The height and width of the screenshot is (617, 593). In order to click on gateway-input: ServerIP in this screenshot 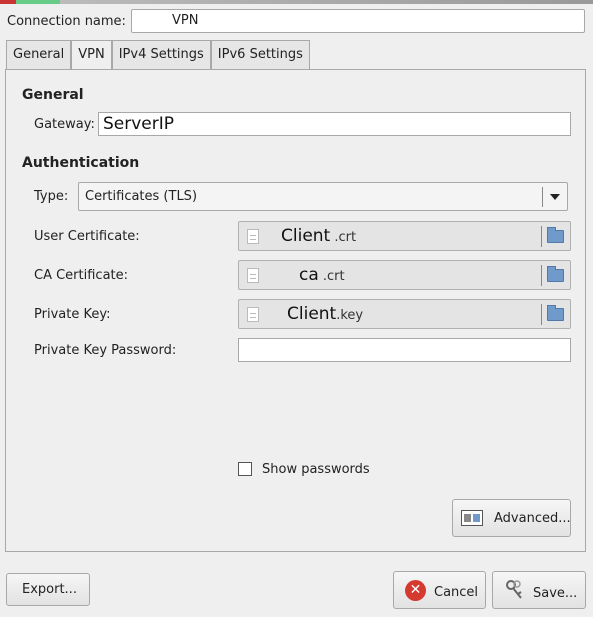, I will do `click(334, 124)`.